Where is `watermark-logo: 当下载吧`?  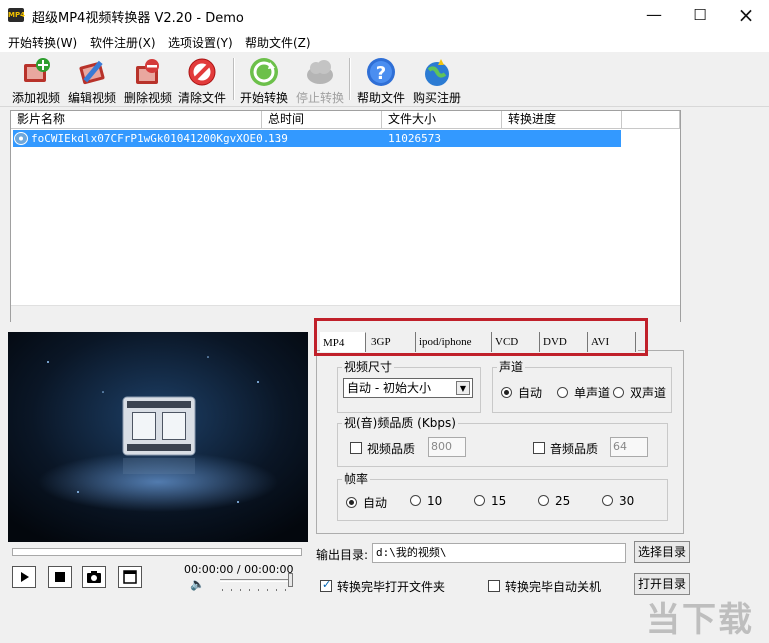 watermark-logo: 当下载吧 is located at coordinates (700, 620).